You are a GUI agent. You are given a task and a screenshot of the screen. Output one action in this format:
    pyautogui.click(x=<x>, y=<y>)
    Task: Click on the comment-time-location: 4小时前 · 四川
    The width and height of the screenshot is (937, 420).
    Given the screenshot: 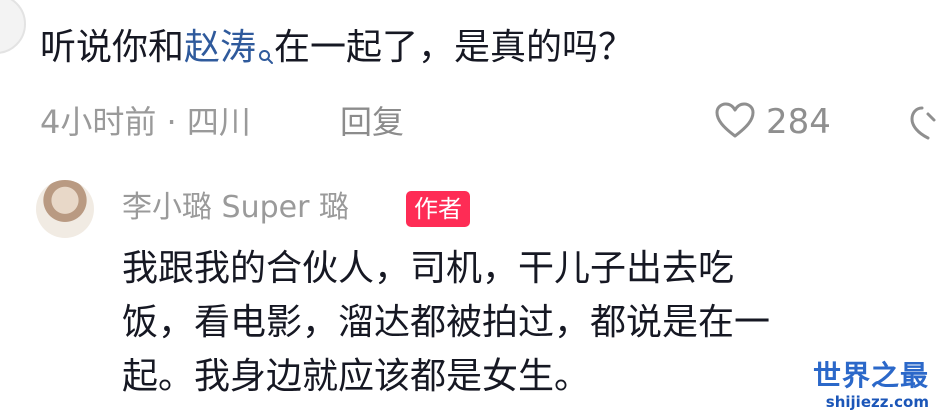 What is the action you would take?
    pyautogui.click(x=145, y=122)
    